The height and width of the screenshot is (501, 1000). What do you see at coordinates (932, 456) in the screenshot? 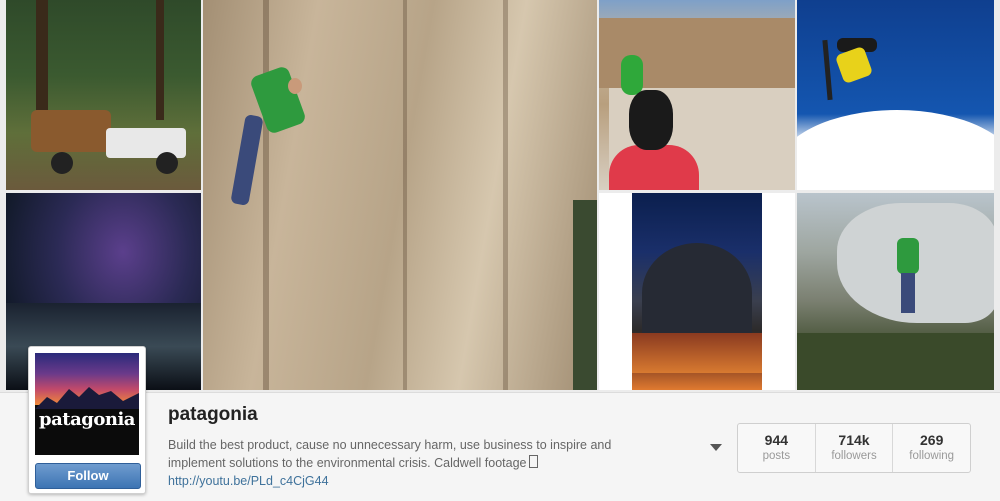
I see `stat-following-label: following` at bounding box center [932, 456].